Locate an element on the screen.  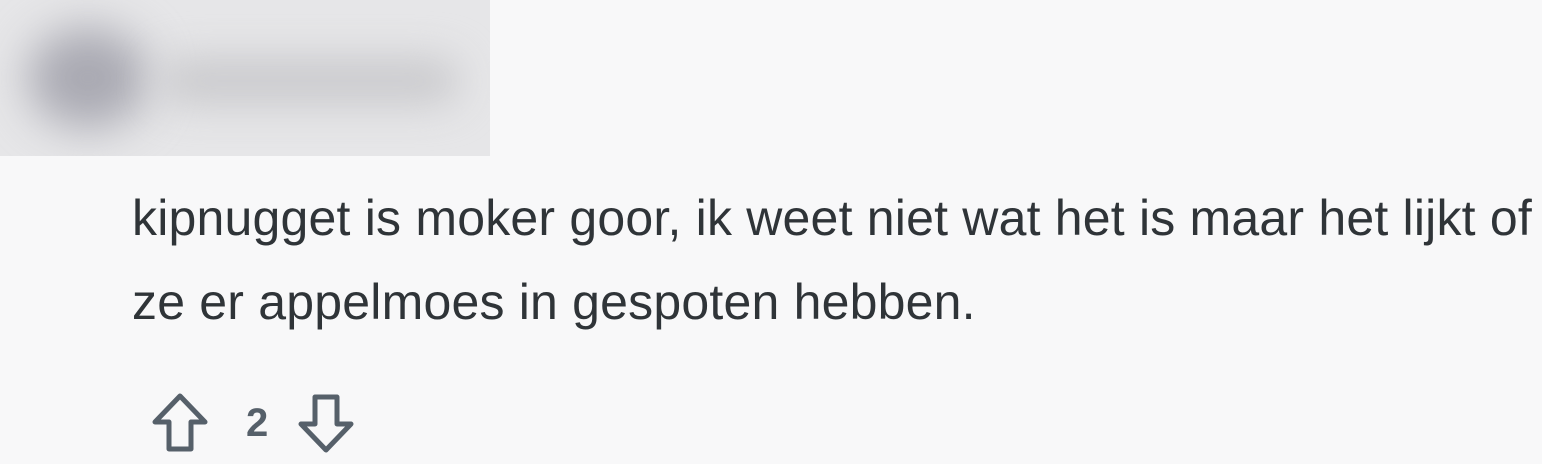
redacted-author-header is located at coordinates (245, 78).